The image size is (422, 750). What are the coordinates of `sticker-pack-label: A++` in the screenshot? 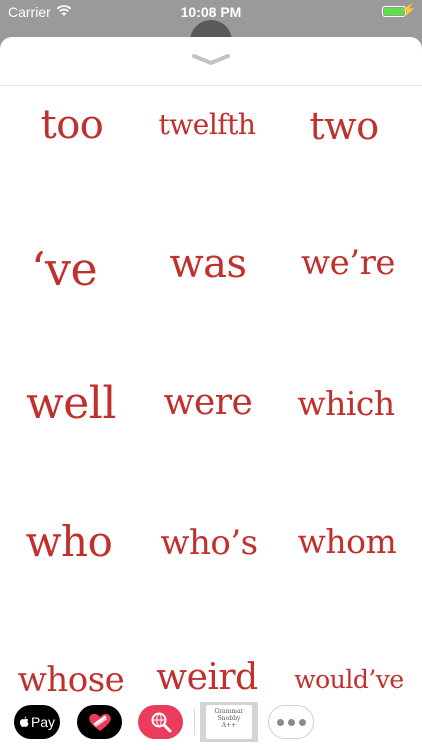 It's located at (229, 725).